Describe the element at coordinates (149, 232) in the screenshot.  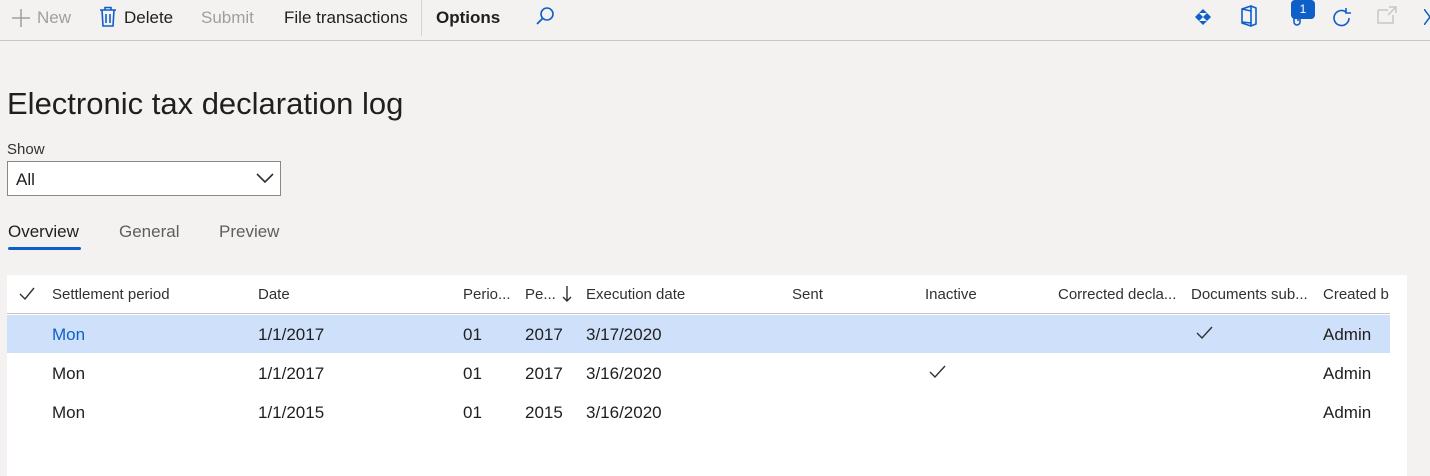
I see `tab-general: General` at that location.